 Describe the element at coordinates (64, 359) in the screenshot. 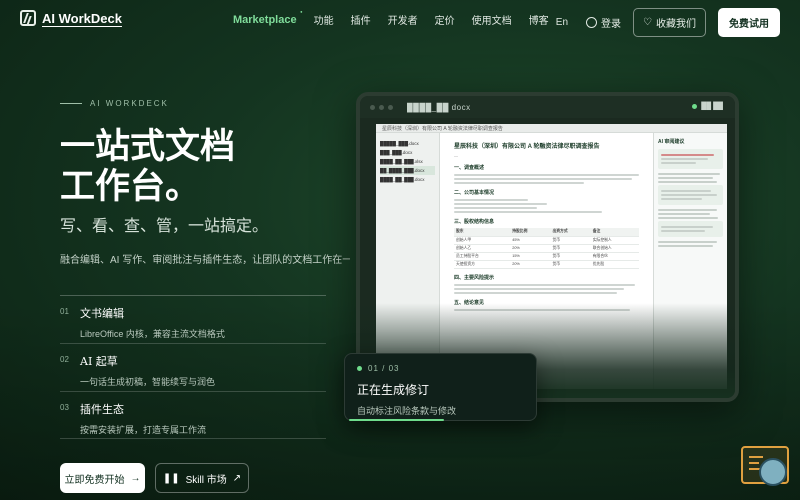

I see `feature-number: 02` at that location.